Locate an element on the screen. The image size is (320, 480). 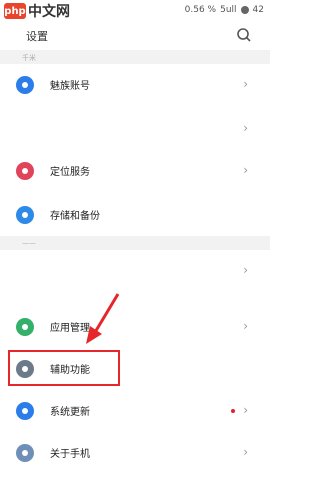
update-icon is located at coordinates (25, 411).